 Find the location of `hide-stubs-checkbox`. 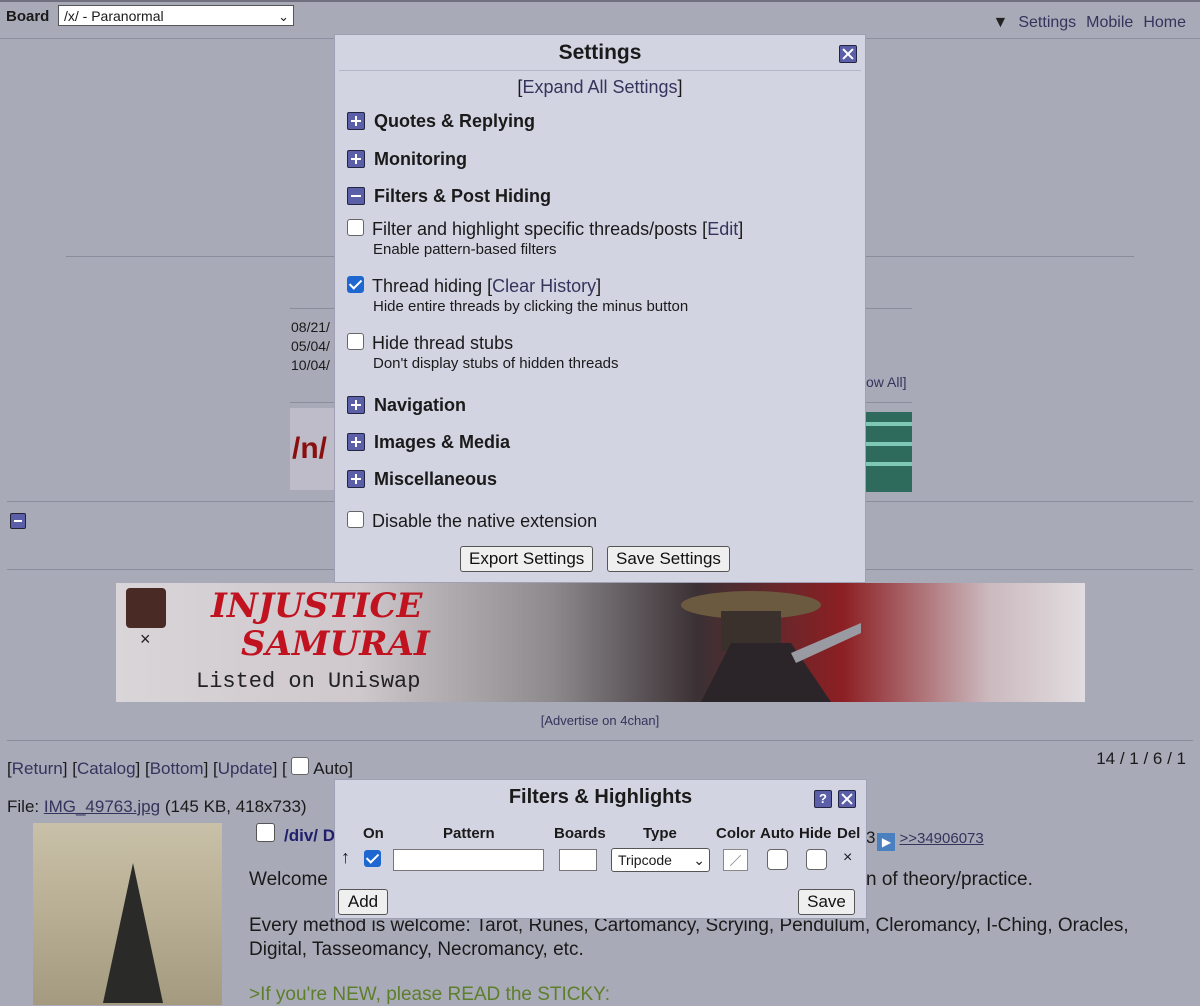

hide-stubs-checkbox is located at coordinates (355, 341).